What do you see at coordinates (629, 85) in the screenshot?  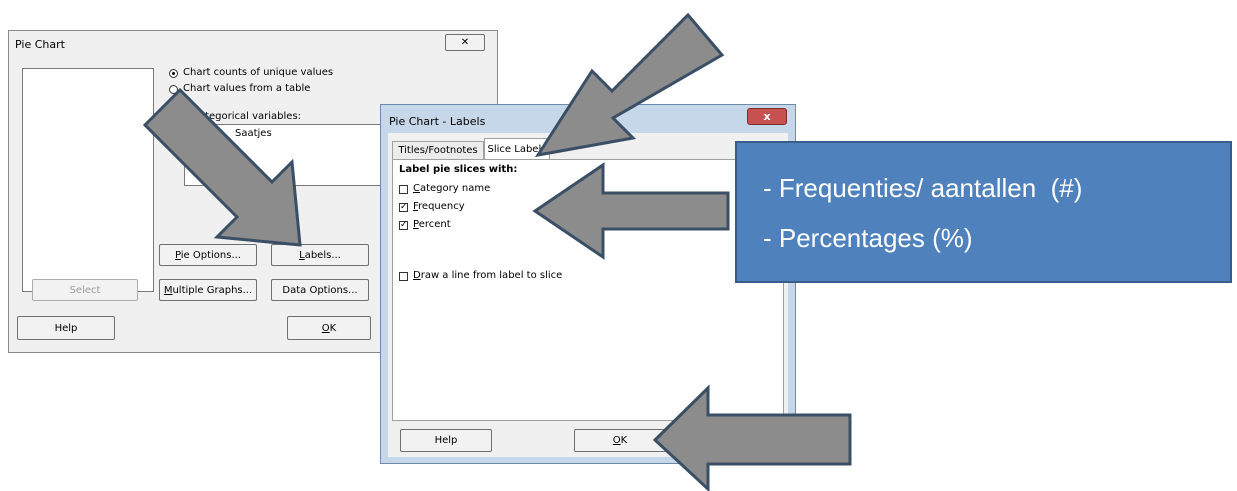 I see `arrow-to-slice-labels-tab` at bounding box center [629, 85].